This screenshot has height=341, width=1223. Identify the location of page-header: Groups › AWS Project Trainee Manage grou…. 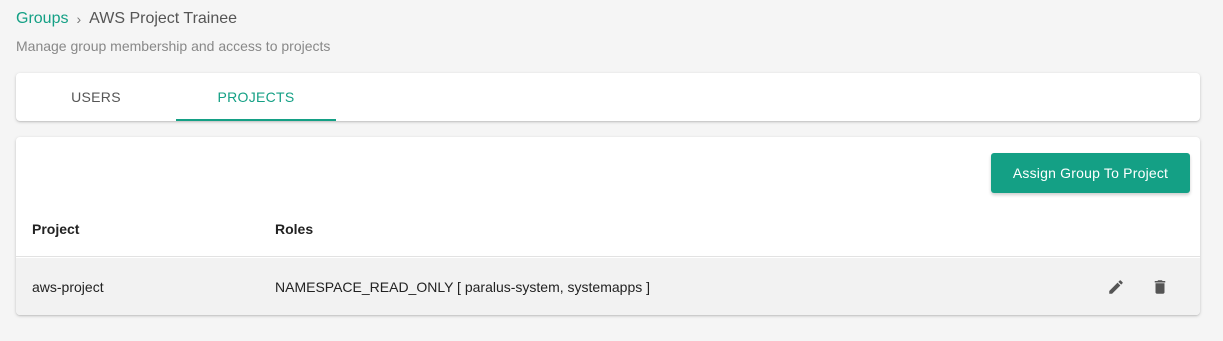
(173, 31).